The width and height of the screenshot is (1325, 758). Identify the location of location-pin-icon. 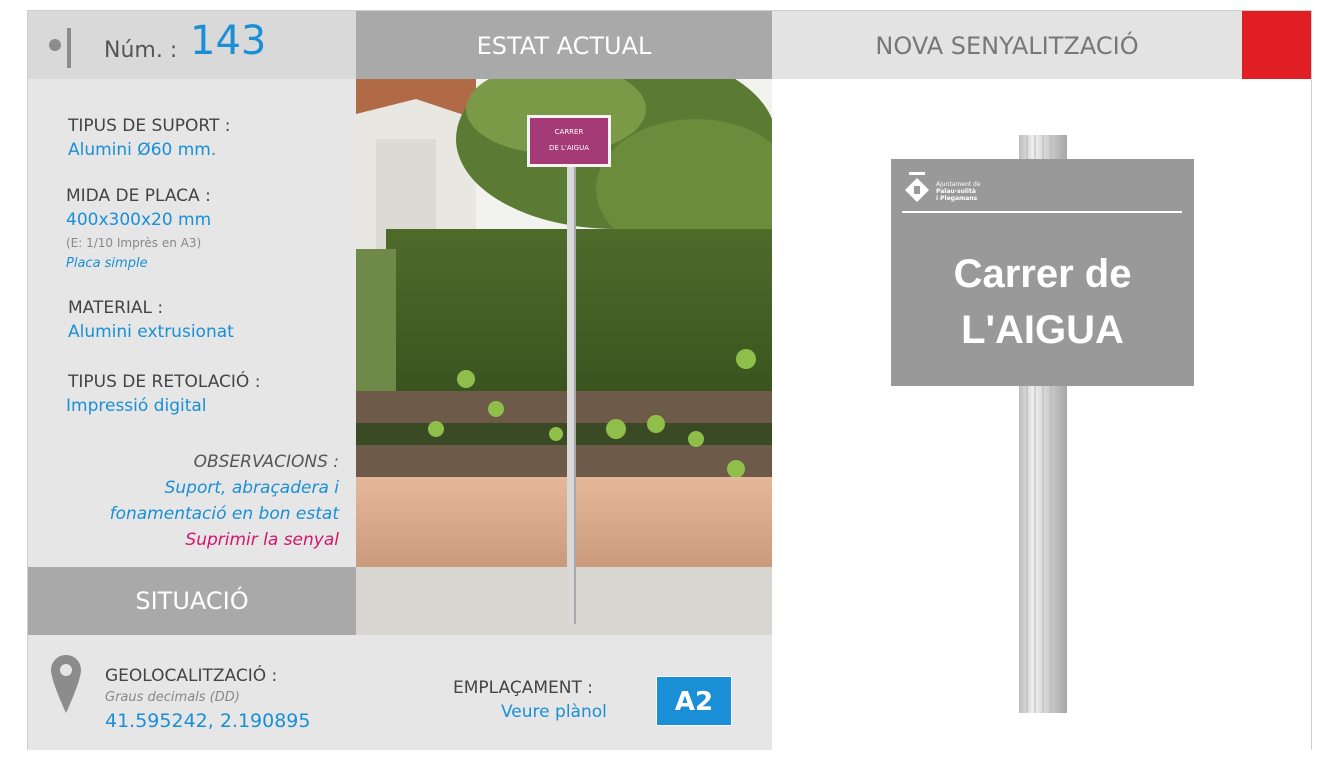
(66, 684).